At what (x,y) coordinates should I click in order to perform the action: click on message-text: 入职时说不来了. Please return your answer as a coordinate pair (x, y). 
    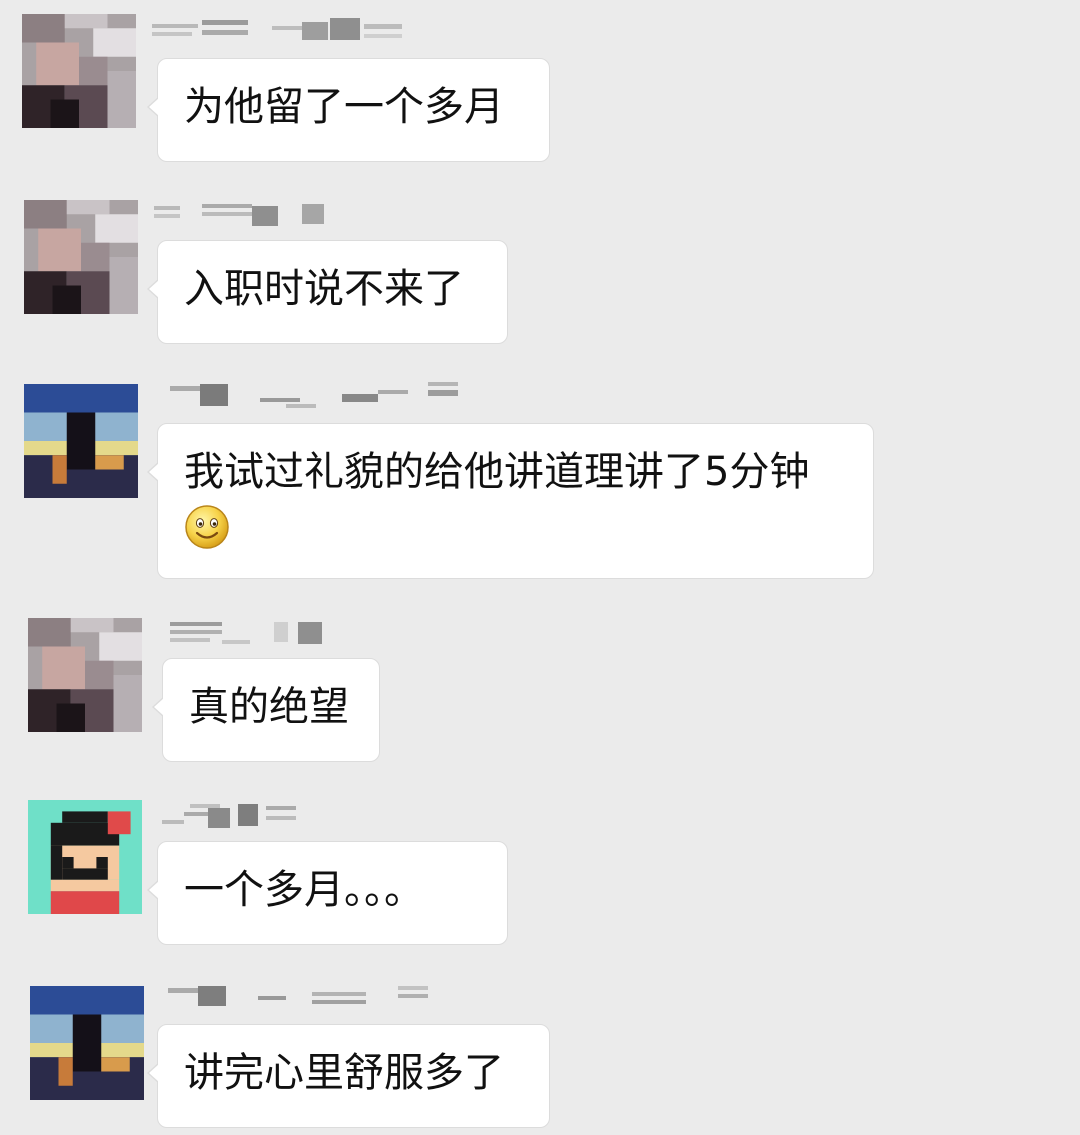
    Looking at the image, I should click on (324, 289).